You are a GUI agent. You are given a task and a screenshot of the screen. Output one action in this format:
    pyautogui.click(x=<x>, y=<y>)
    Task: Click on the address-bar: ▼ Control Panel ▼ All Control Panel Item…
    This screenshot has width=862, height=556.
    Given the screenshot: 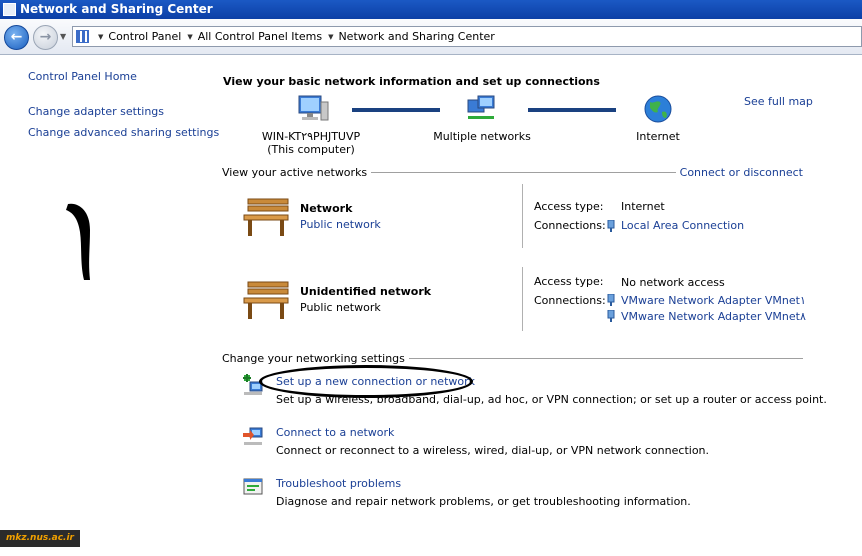 What is the action you would take?
    pyautogui.click(x=467, y=36)
    